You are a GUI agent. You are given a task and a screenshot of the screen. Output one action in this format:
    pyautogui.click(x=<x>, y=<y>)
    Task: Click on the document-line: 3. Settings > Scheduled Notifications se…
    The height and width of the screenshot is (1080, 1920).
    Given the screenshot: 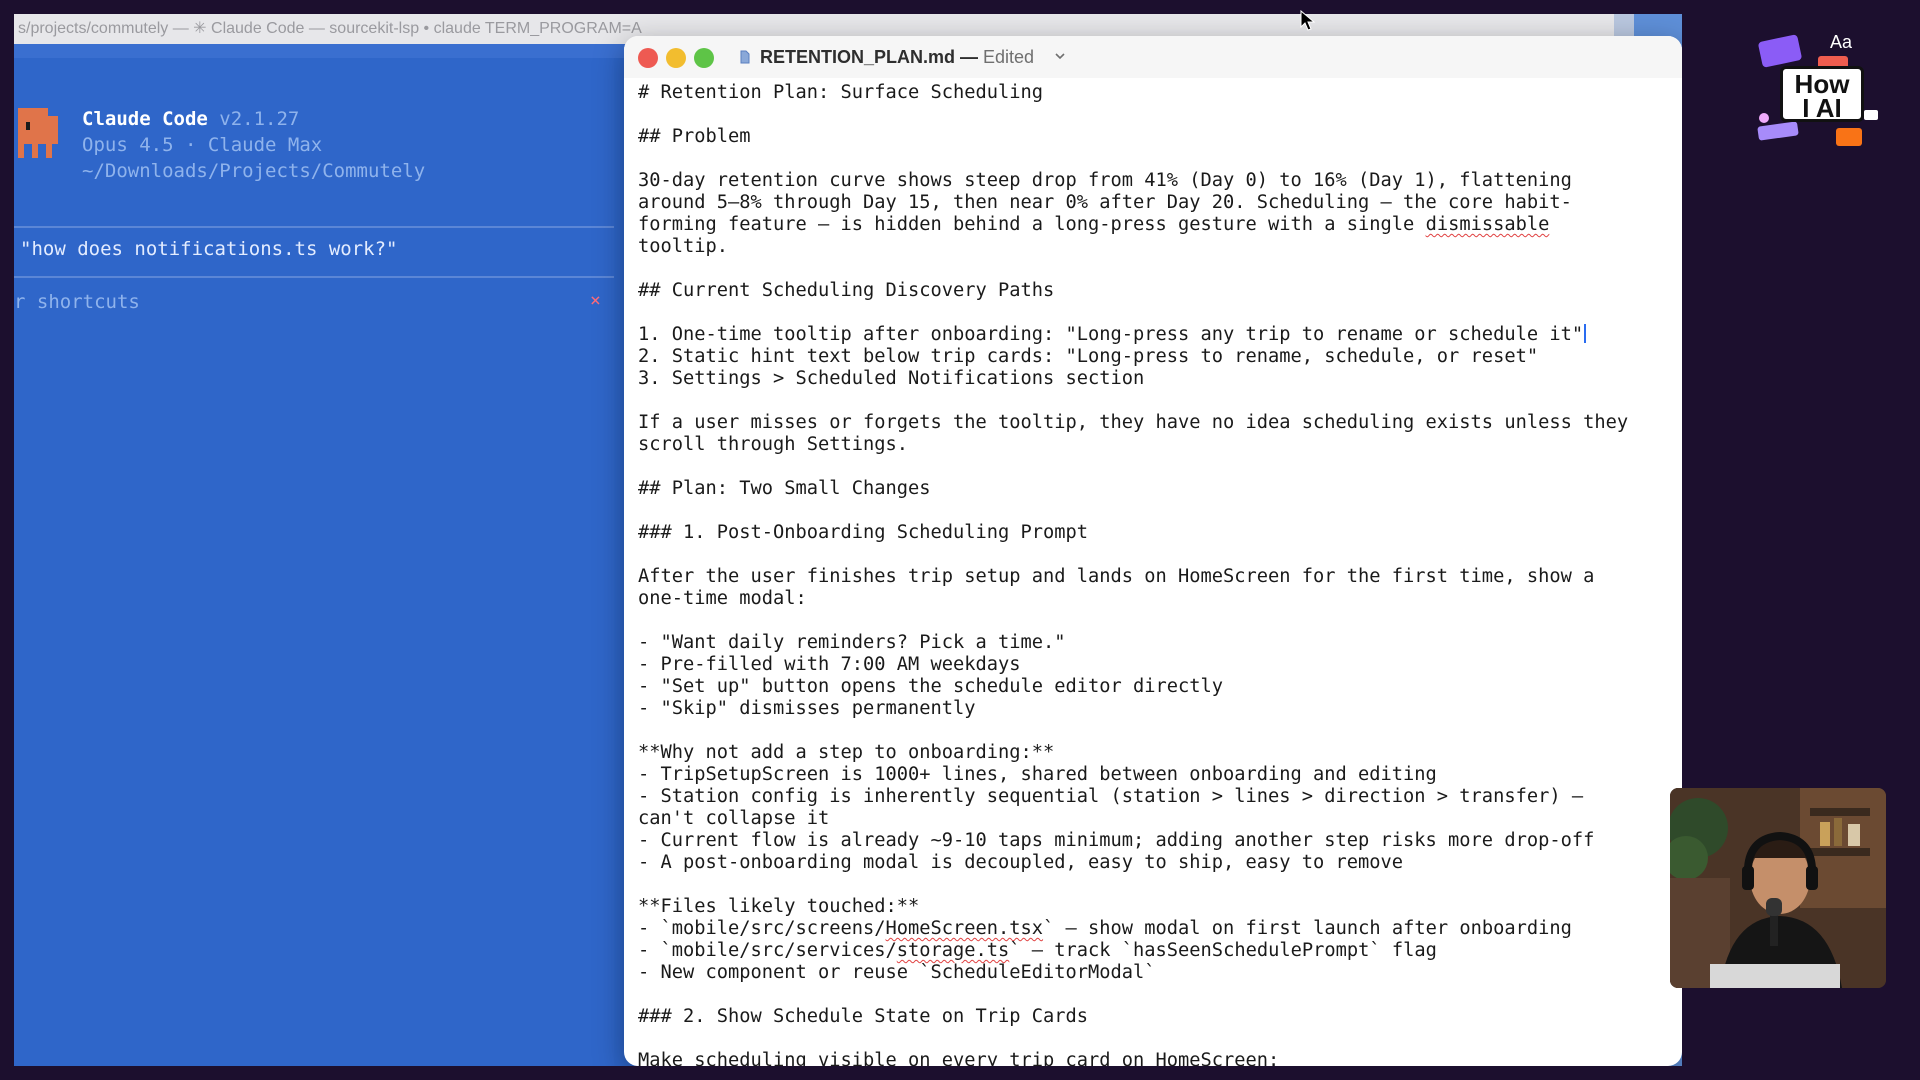 What is the action you would take?
    pyautogui.click(x=1155, y=379)
    